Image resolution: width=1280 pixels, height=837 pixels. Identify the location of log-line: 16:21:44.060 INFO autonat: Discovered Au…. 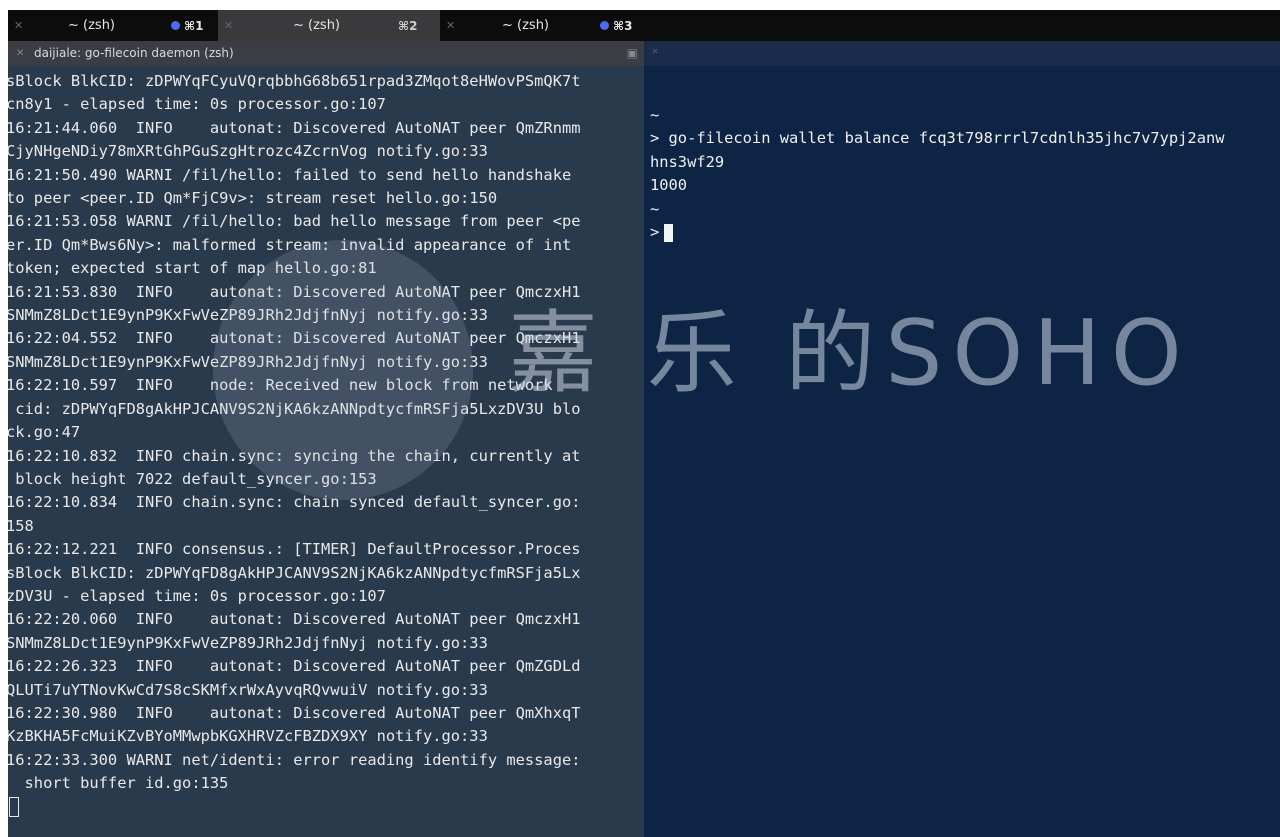
(294, 127).